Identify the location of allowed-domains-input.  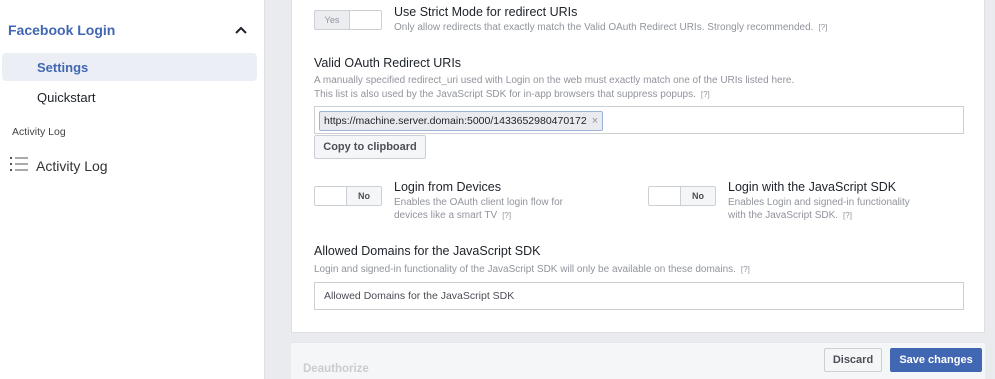
(639, 296).